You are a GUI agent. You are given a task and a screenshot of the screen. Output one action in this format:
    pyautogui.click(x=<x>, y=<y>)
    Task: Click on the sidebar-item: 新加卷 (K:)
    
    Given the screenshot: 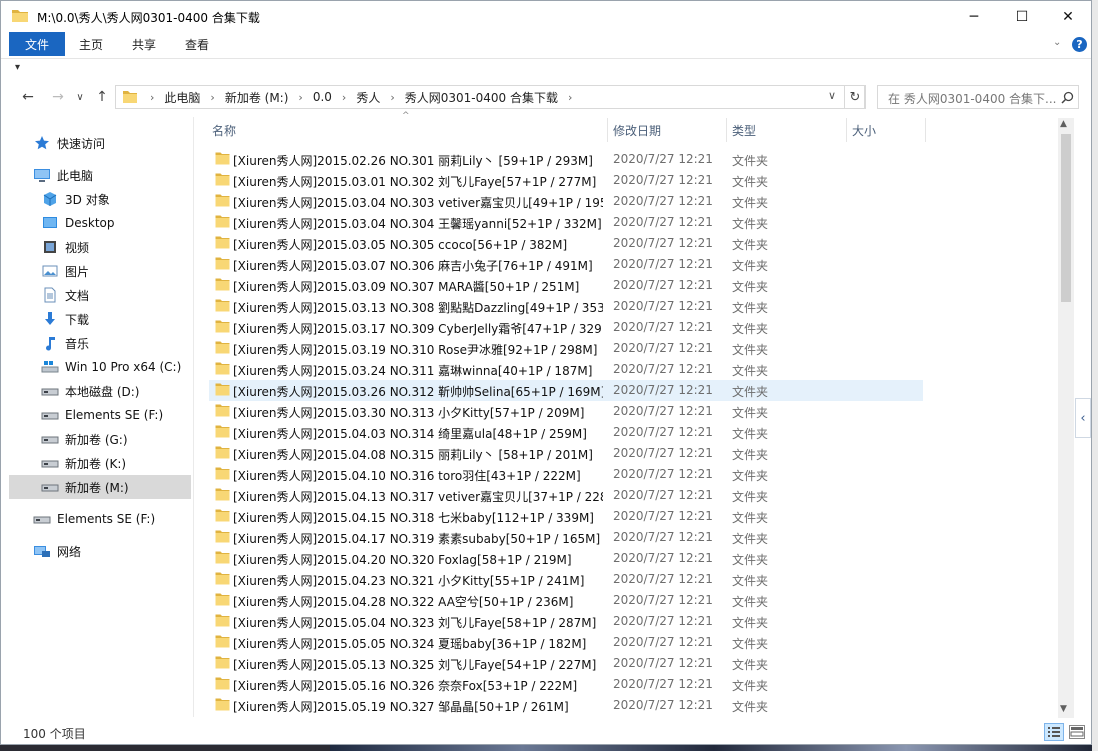 What is the action you would take?
    pyautogui.click(x=100, y=463)
    